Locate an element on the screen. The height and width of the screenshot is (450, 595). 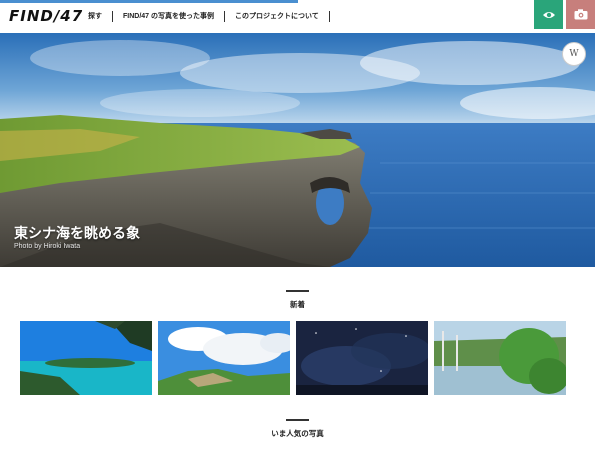
thumb-tropical-bay-image is located at coordinates (86, 358).